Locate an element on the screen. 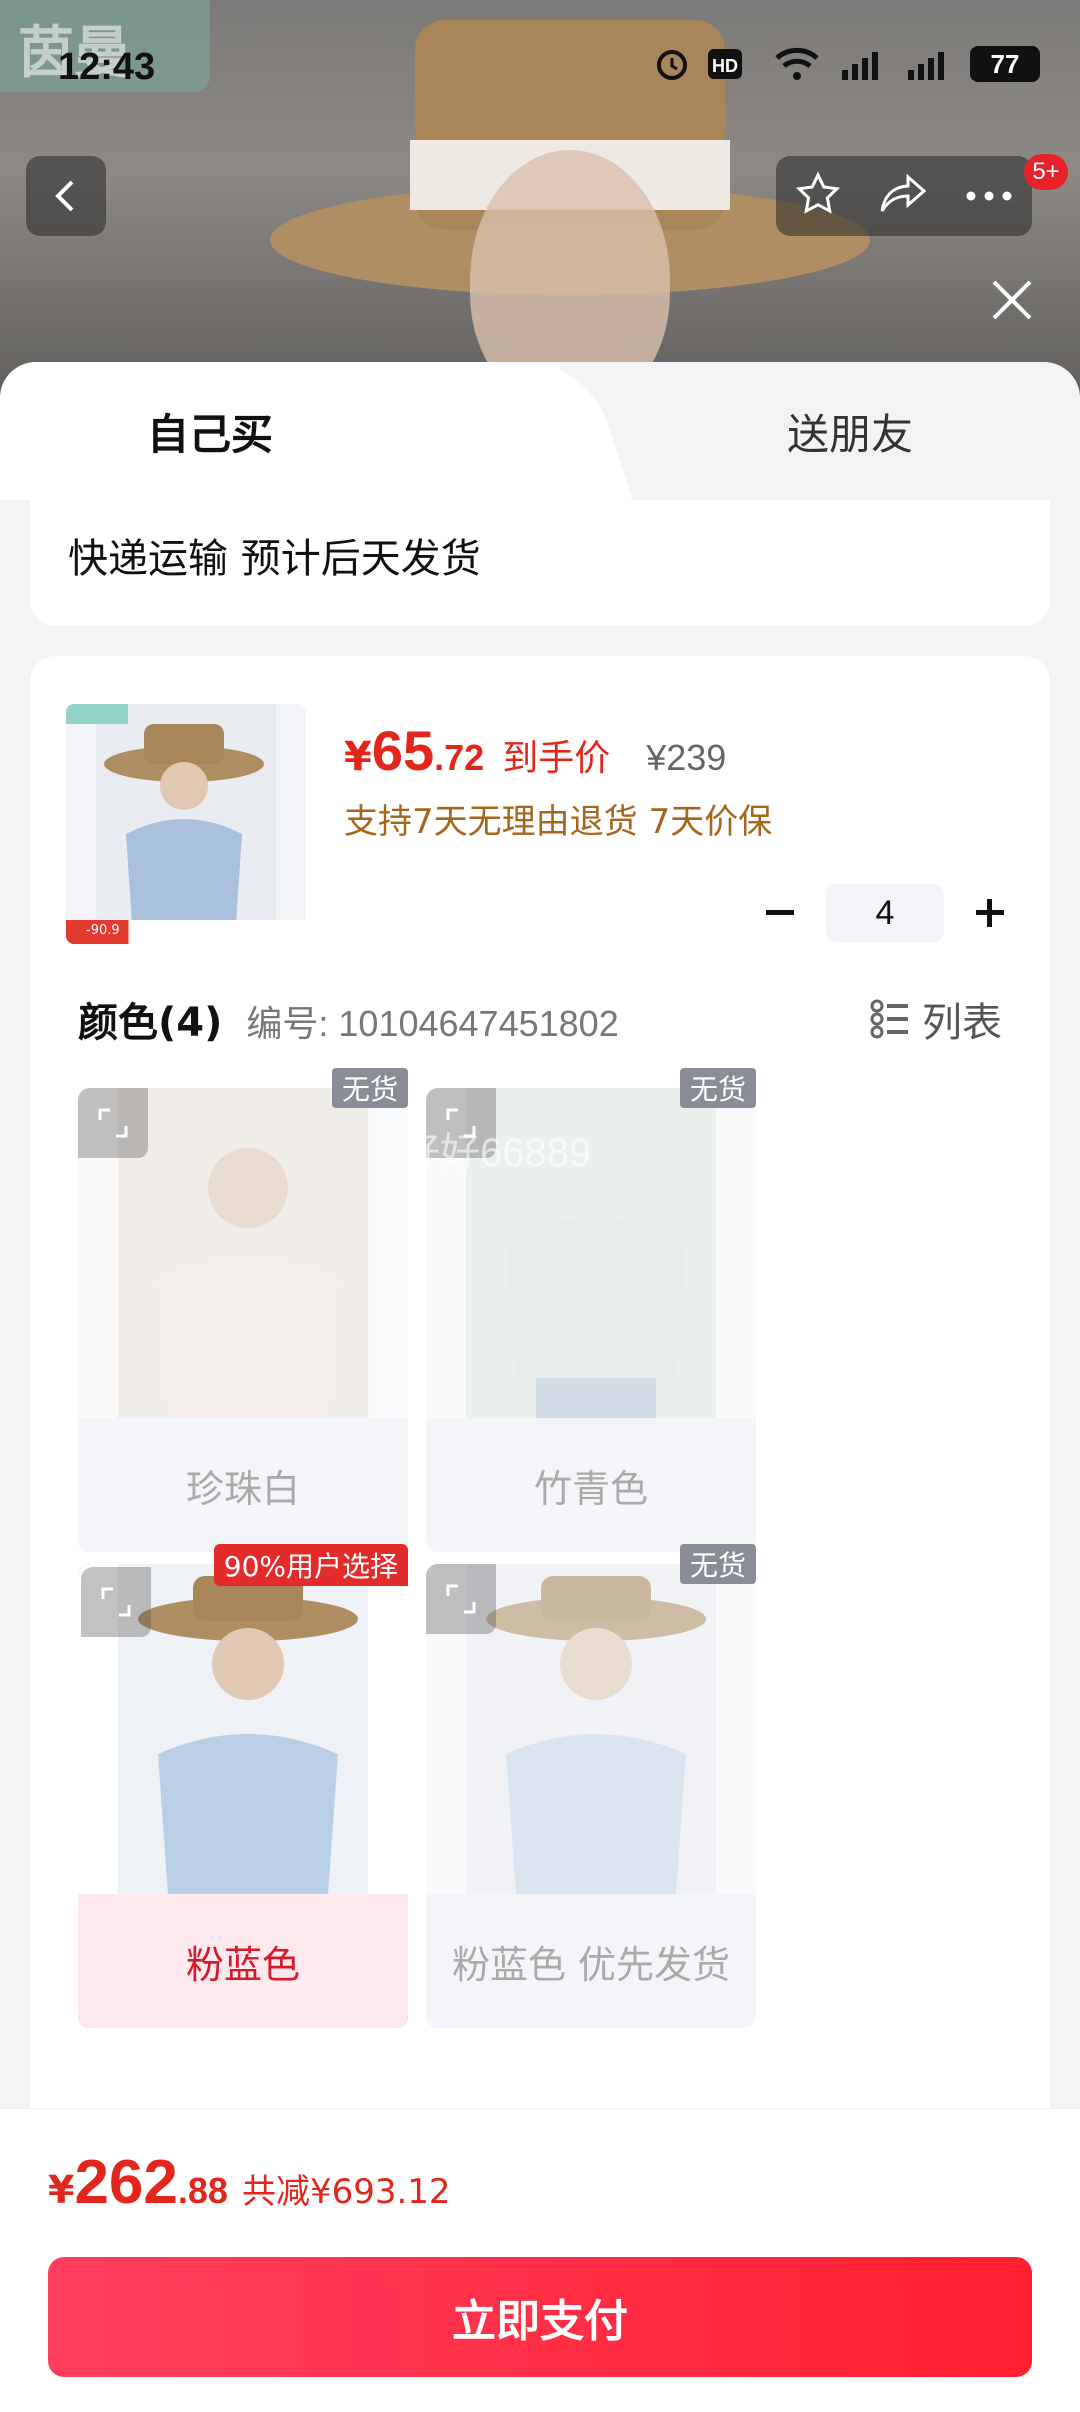  top-actions is located at coordinates (904, 196).